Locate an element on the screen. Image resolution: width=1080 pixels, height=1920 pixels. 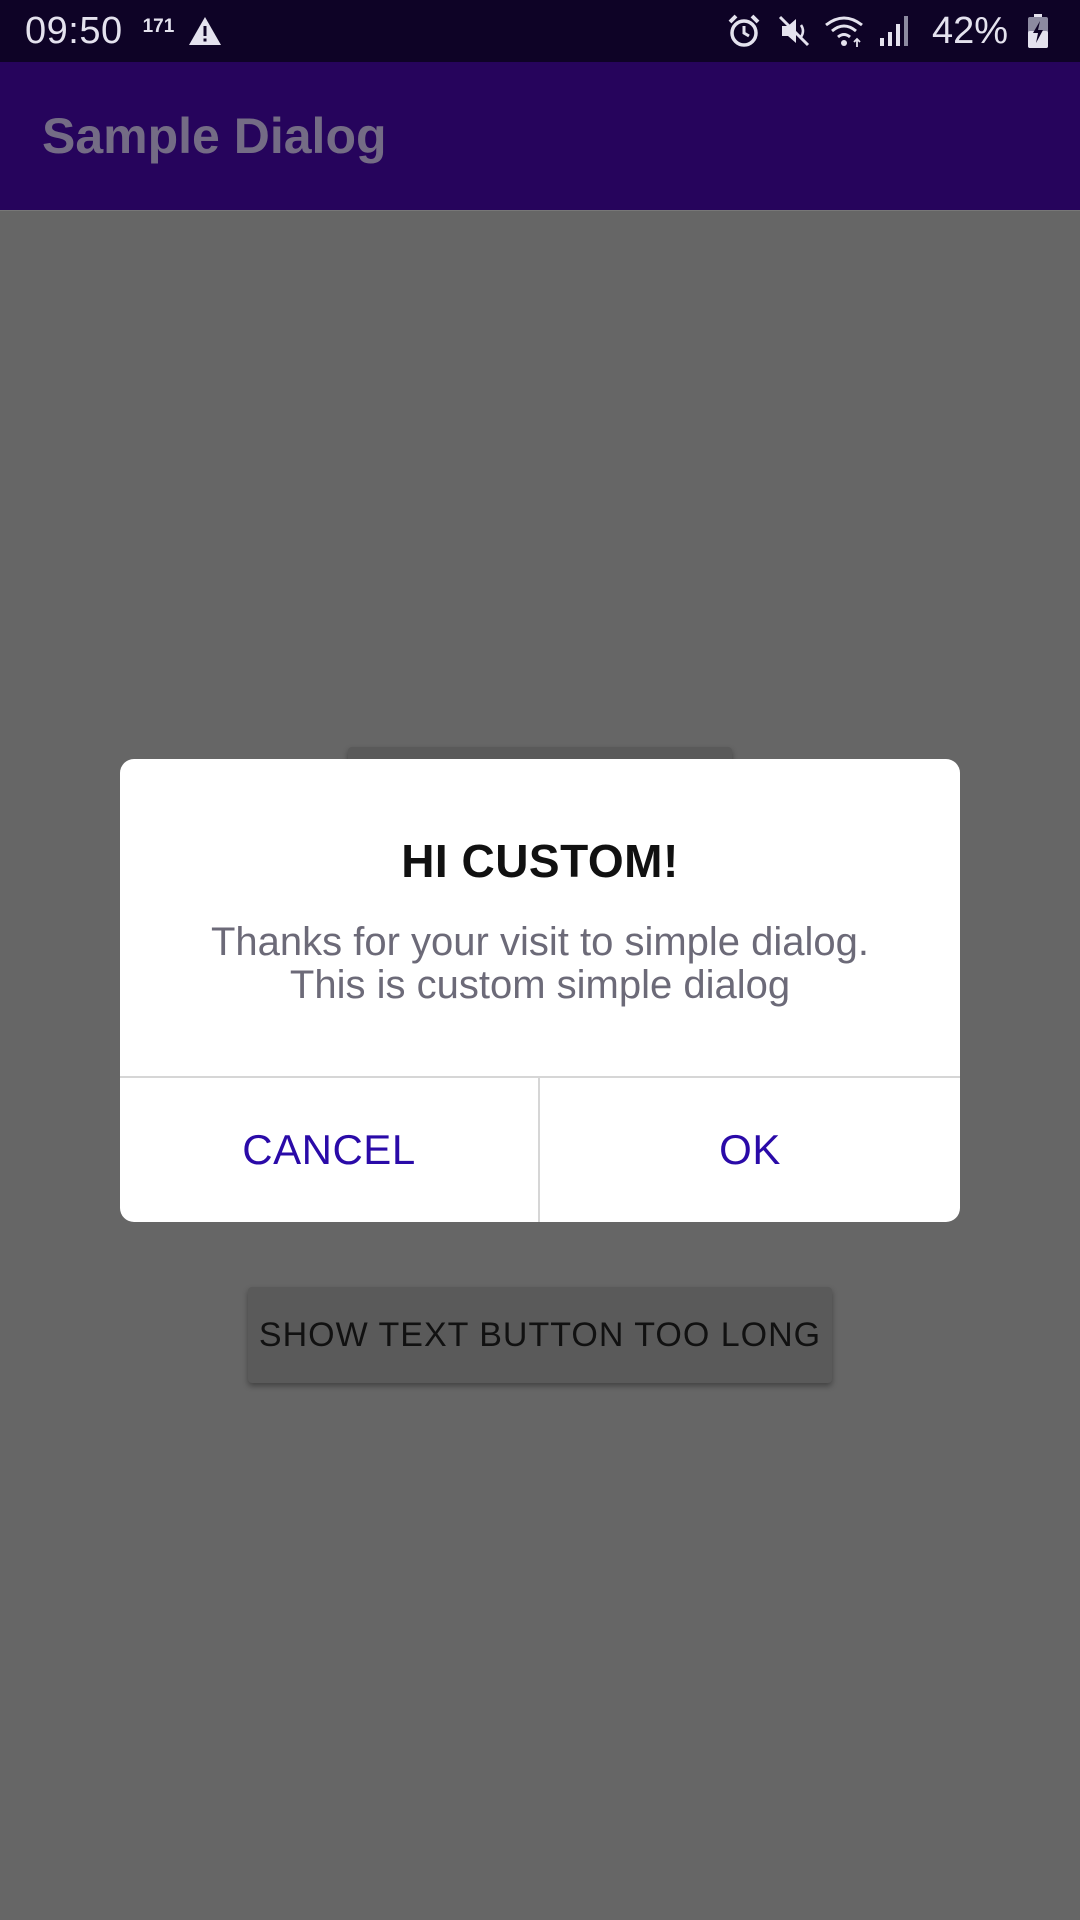
warning-icon is located at coordinates (206, 31).